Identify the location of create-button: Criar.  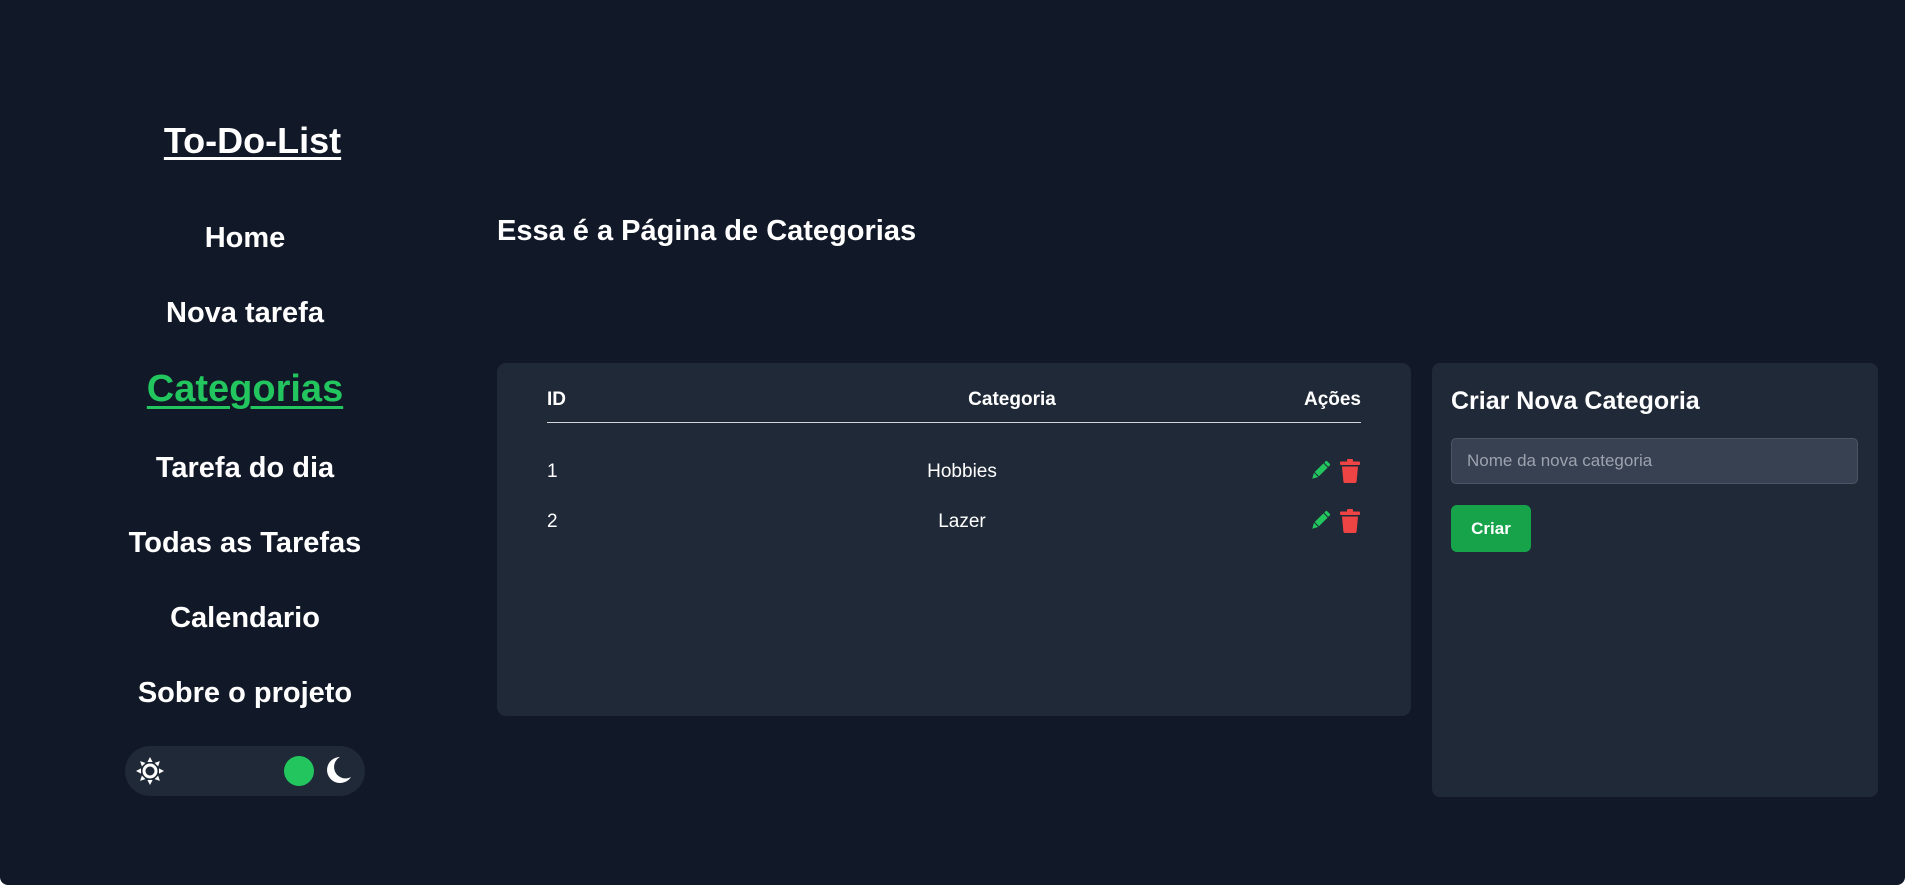
(1491, 528).